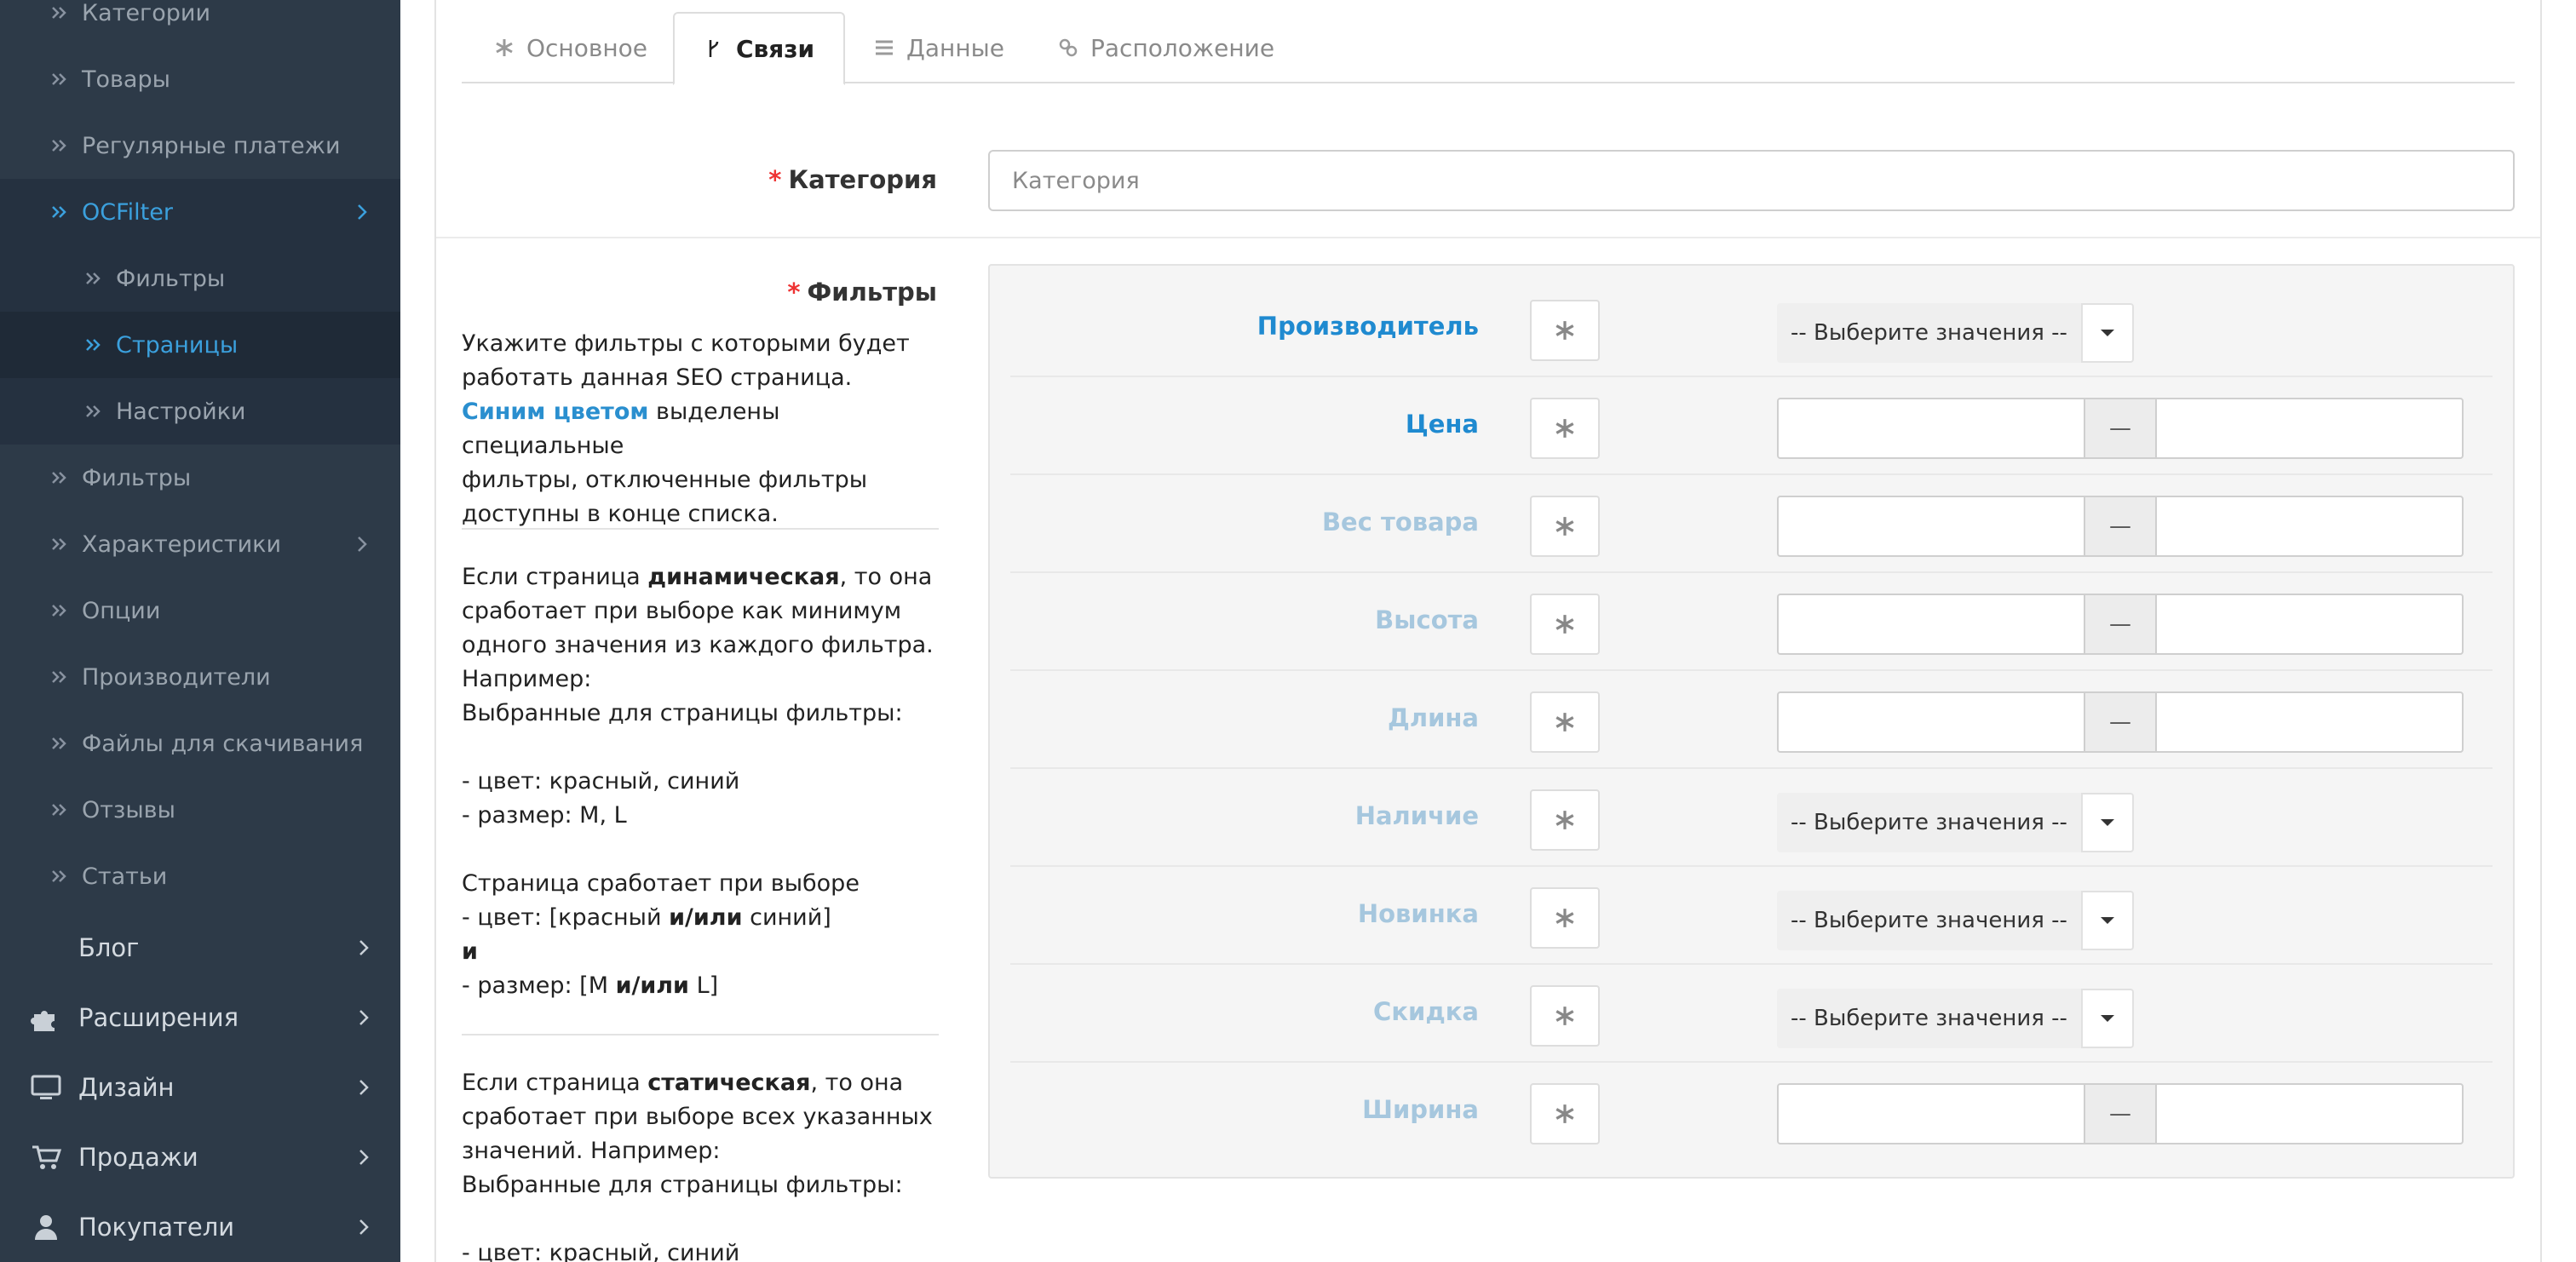  I want to click on description-text: - размер: [M, so click(539, 985).